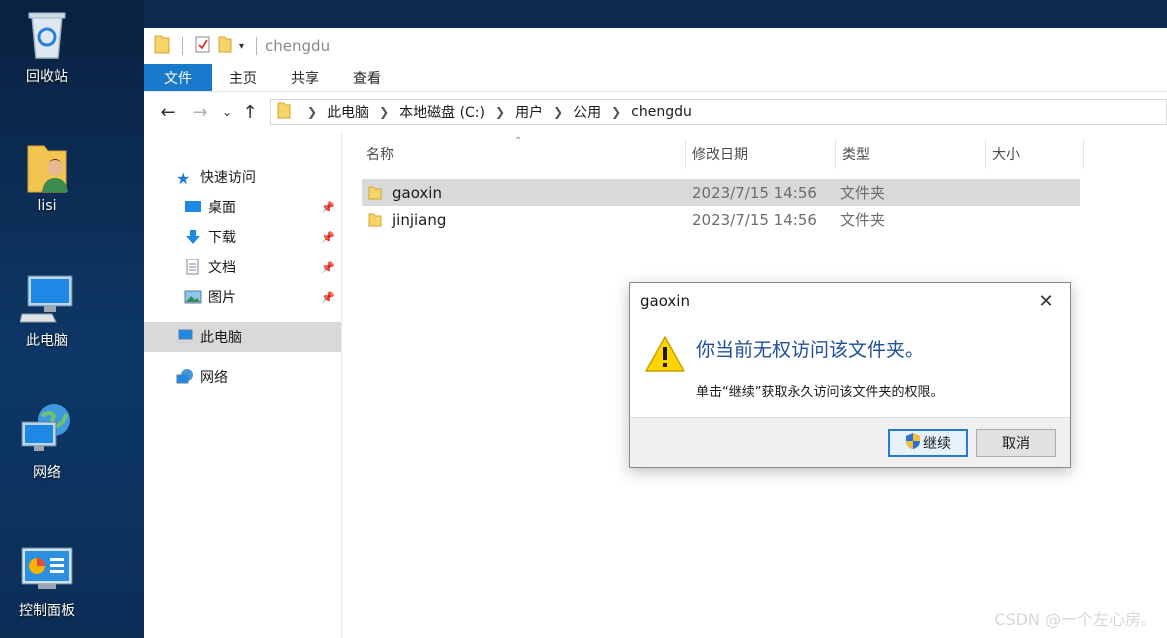 This screenshot has width=1167, height=638. I want to click on new-folder-icon, so click(225, 46).